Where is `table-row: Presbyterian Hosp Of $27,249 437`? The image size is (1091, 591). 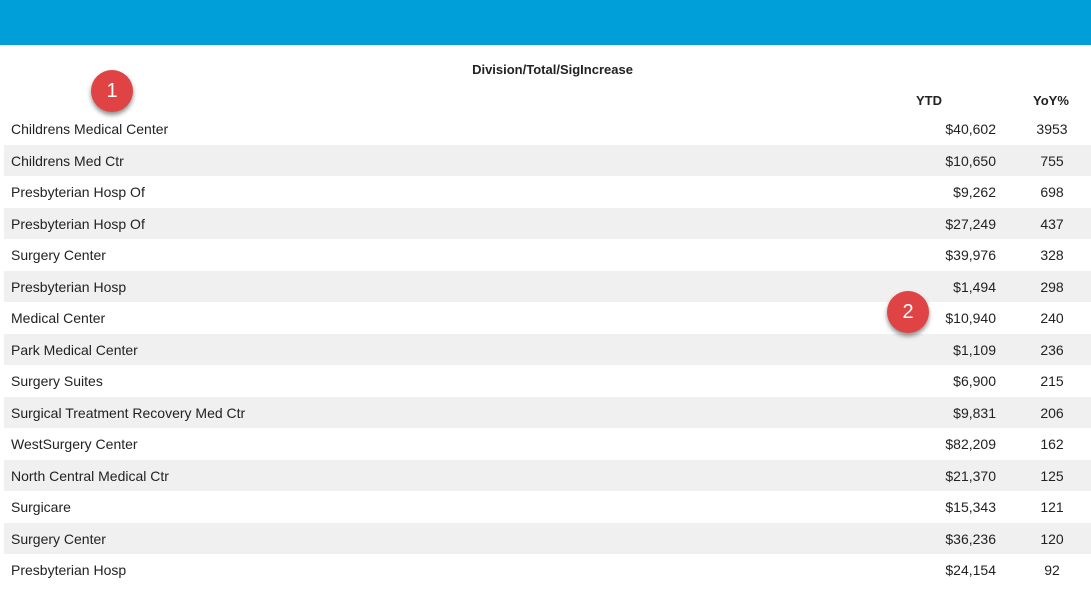
table-row: Presbyterian Hosp Of $27,249 437 is located at coordinates (547, 223).